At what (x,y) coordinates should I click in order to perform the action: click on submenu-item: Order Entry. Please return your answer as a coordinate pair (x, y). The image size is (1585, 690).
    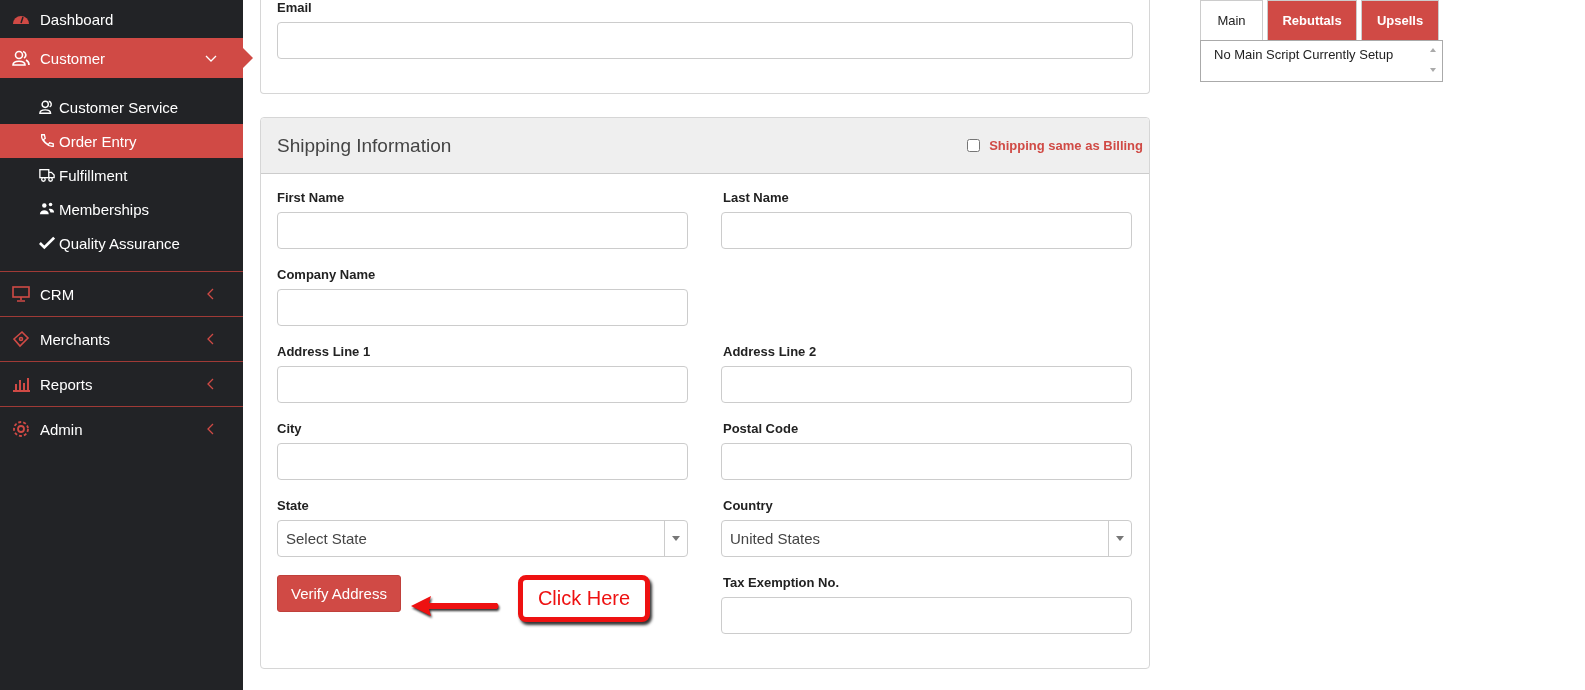
    Looking at the image, I should click on (121, 141).